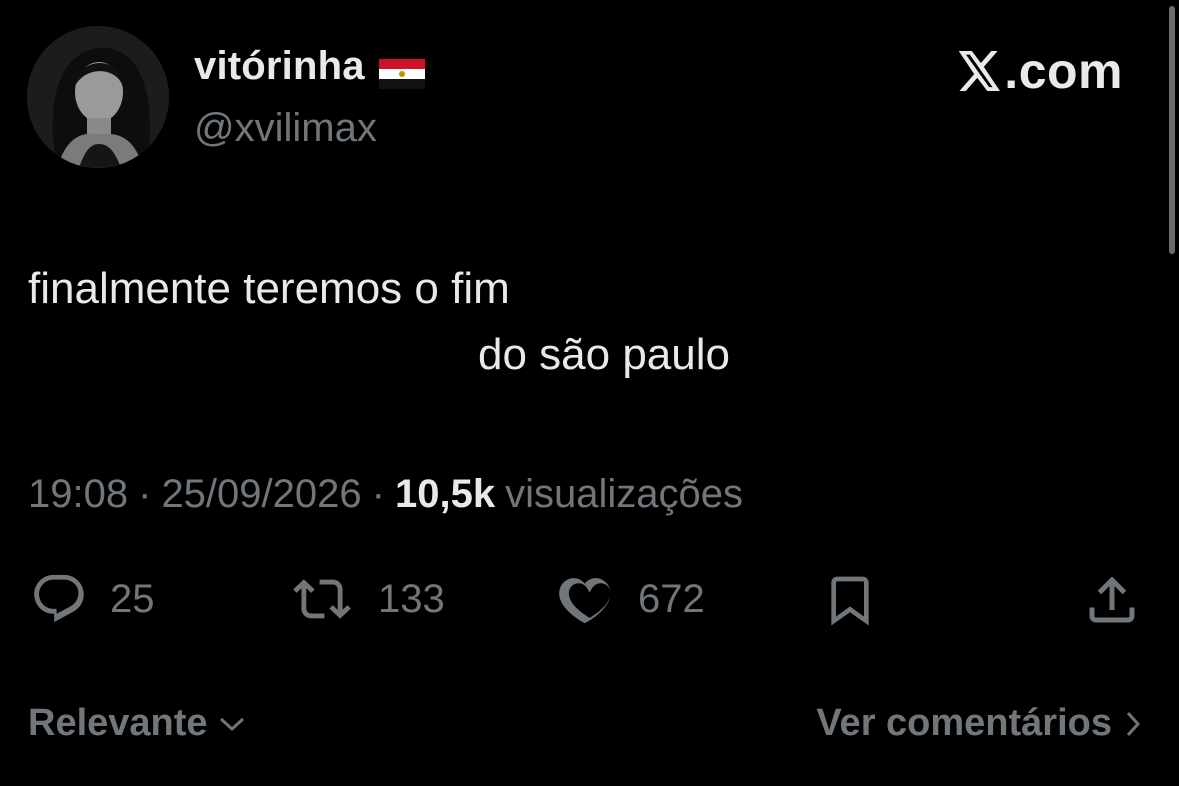 Image resolution: width=1179 pixels, height=786 pixels. I want to click on bookmark-icon, so click(850, 601).